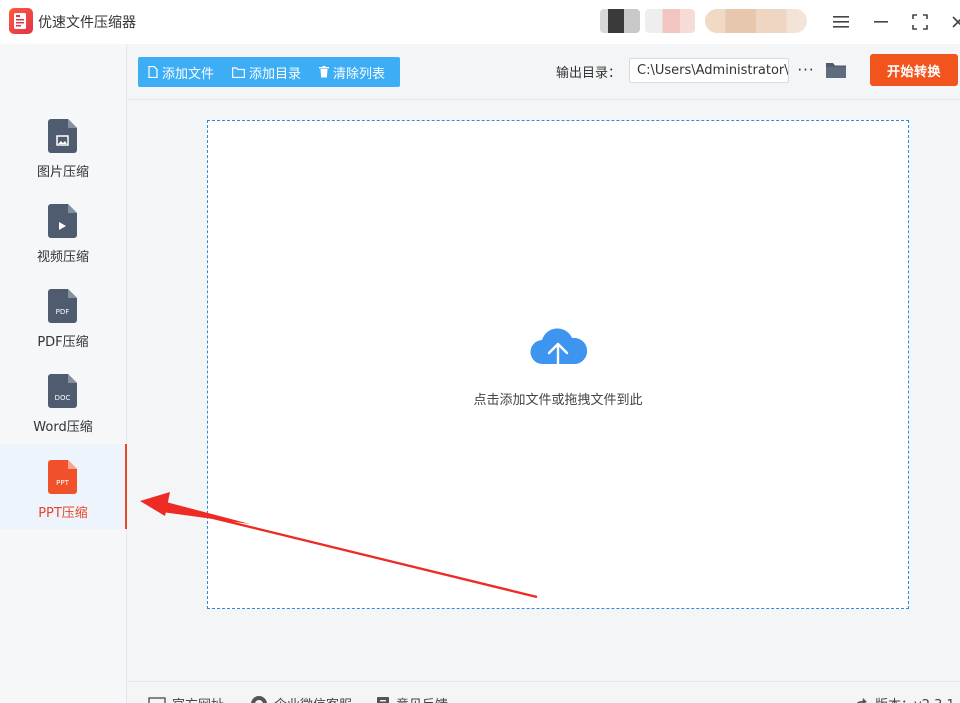 The image size is (960, 703). Describe the element at coordinates (756, 21) in the screenshot. I see `user-account-badge` at that location.